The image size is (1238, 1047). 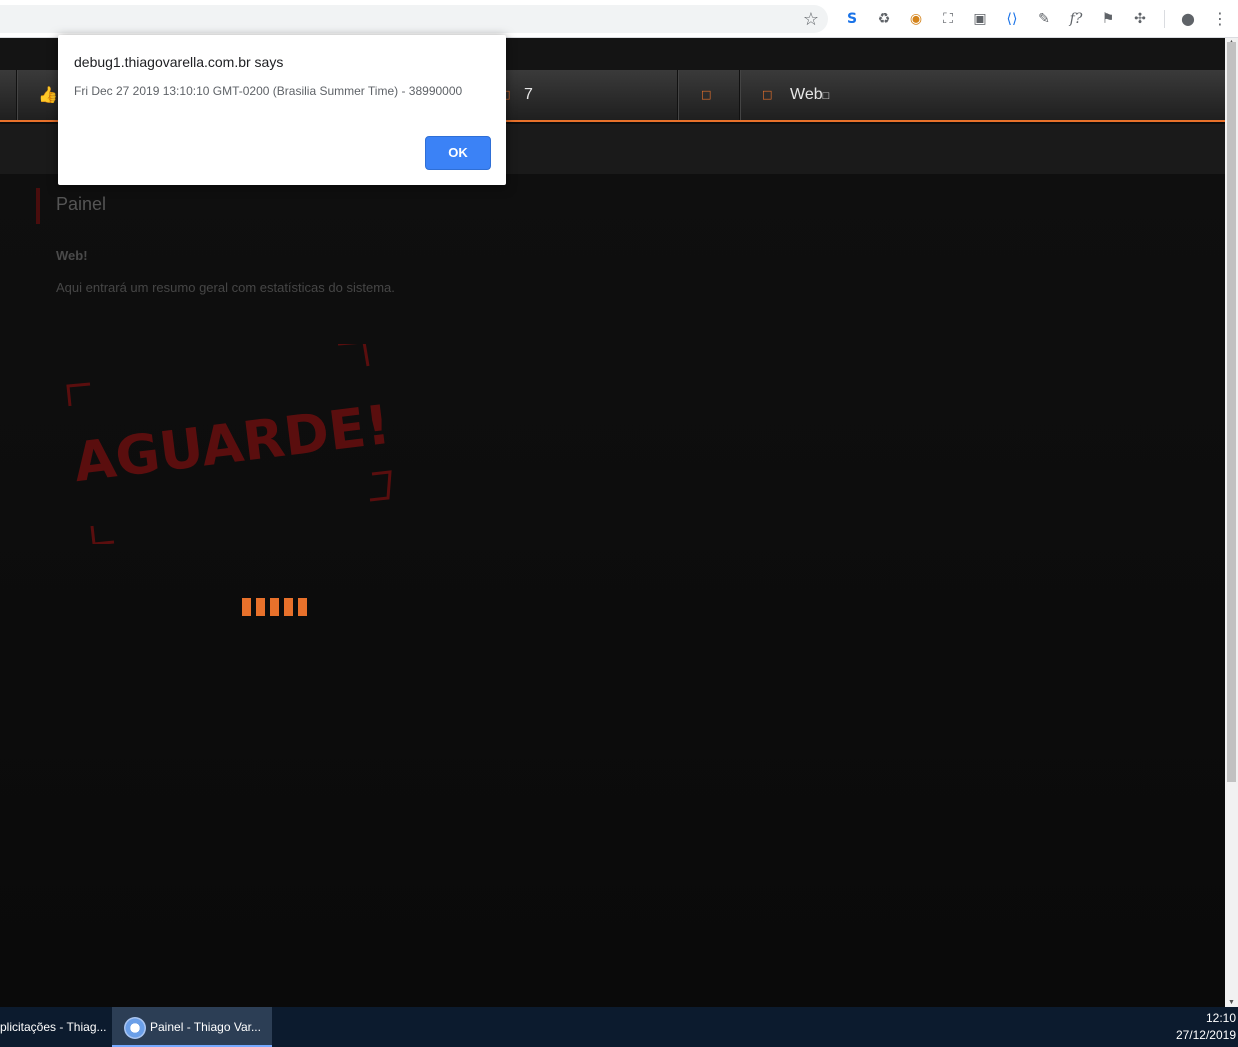 I want to click on system-clock: 12:10 27/12/2019, so click(x=1206, y=1027).